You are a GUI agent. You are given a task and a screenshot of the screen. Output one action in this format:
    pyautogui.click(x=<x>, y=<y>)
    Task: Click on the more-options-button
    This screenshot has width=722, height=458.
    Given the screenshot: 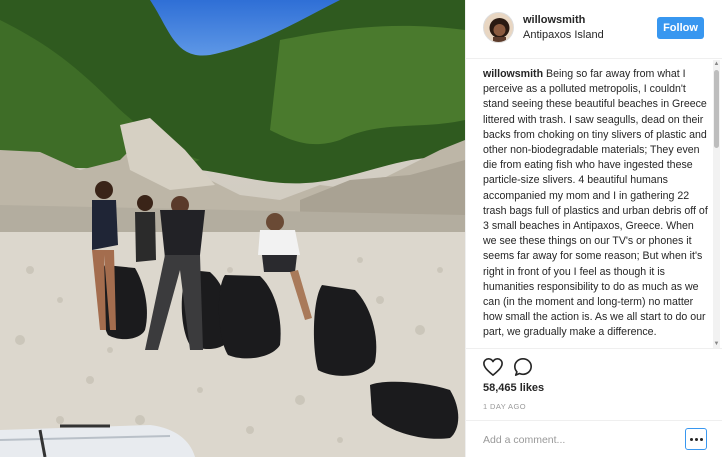 What is the action you would take?
    pyautogui.click(x=696, y=439)
    